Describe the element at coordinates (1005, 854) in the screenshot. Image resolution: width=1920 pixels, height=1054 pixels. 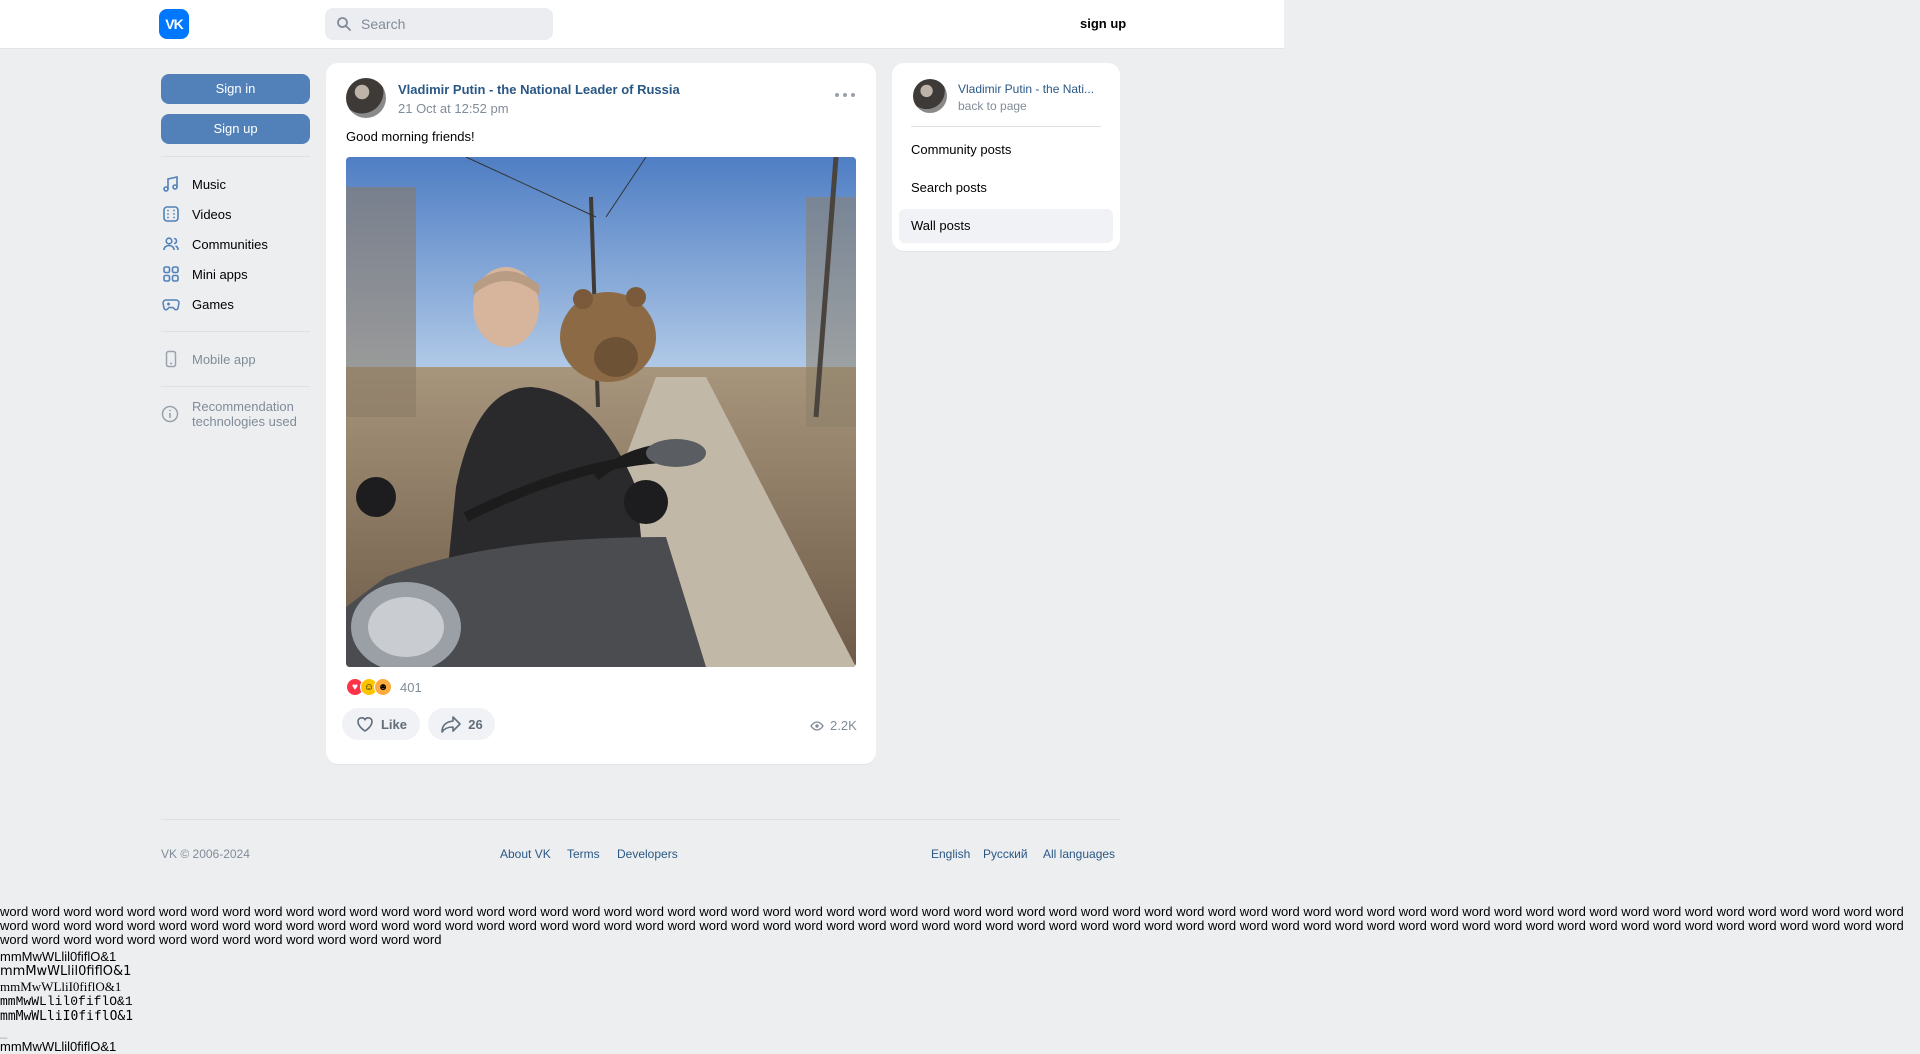
I see `footer-russian-link: Русский` at that location.